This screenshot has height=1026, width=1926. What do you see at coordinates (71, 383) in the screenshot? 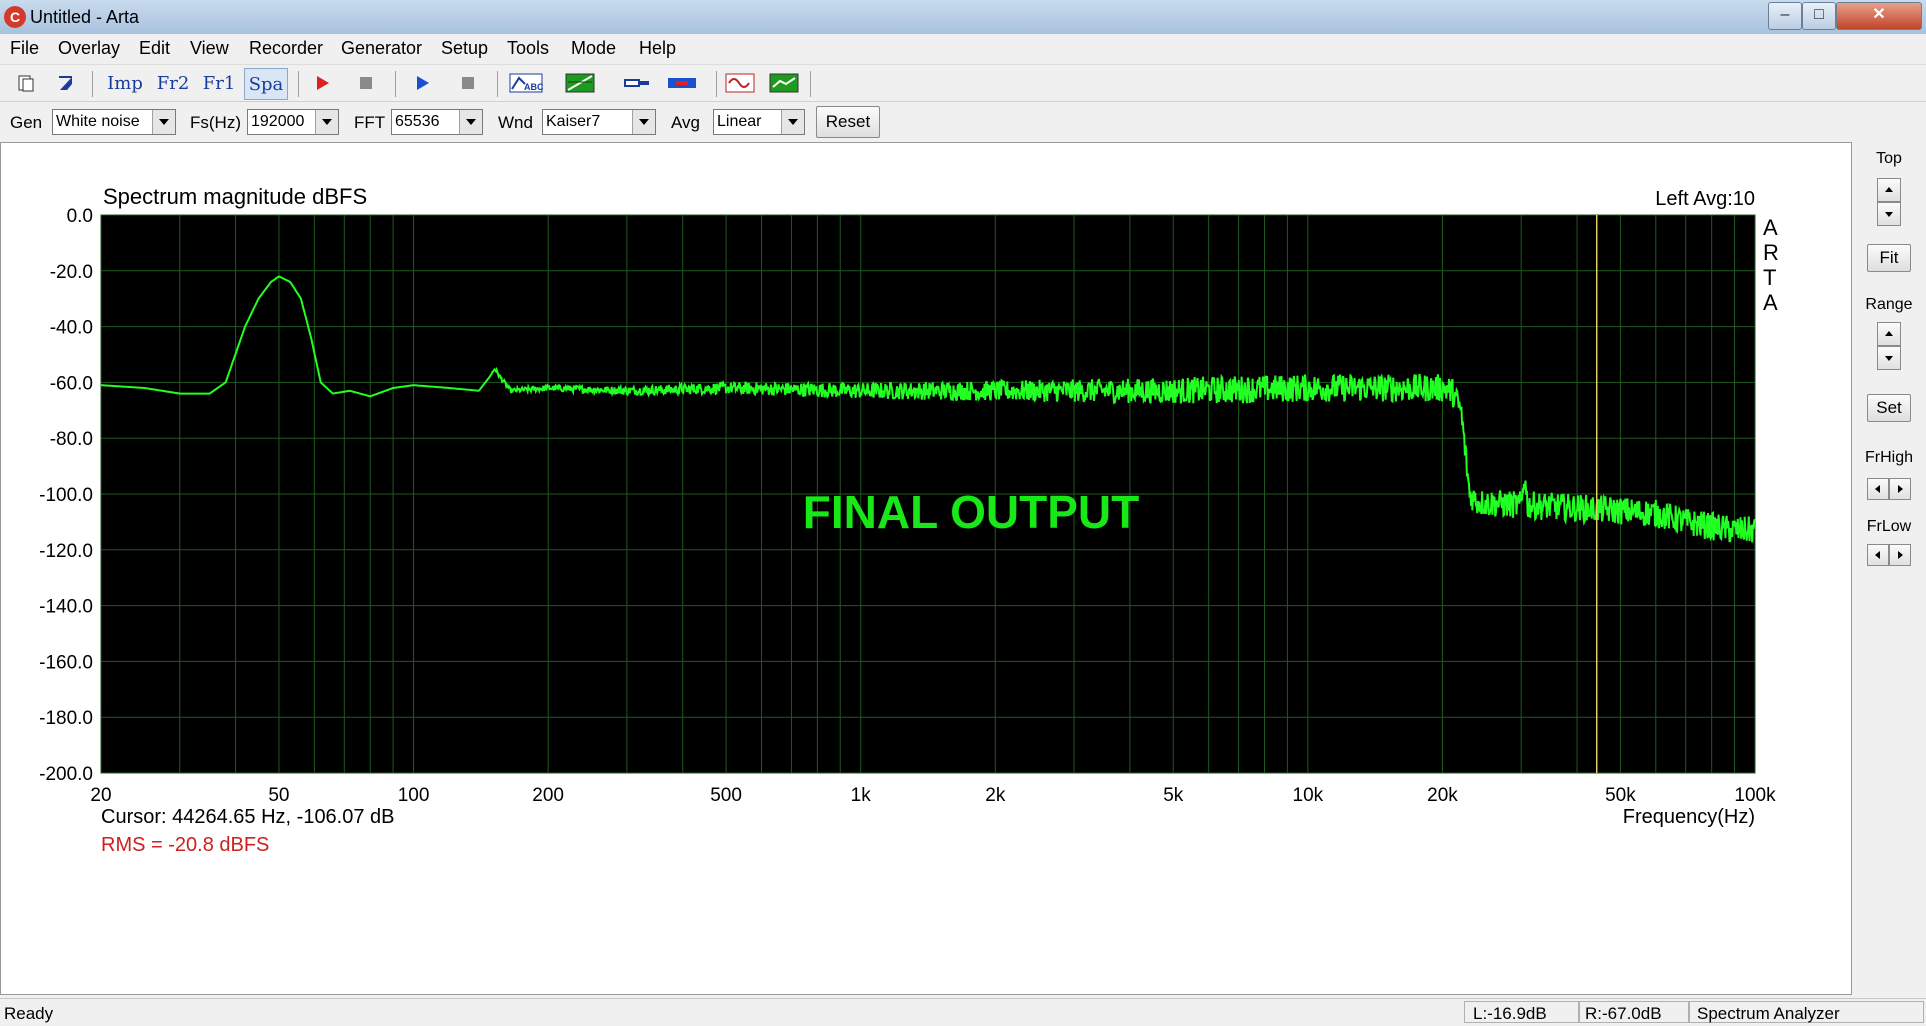
I see `y-tick-label: -60.0` at bounding box center [71, 383].